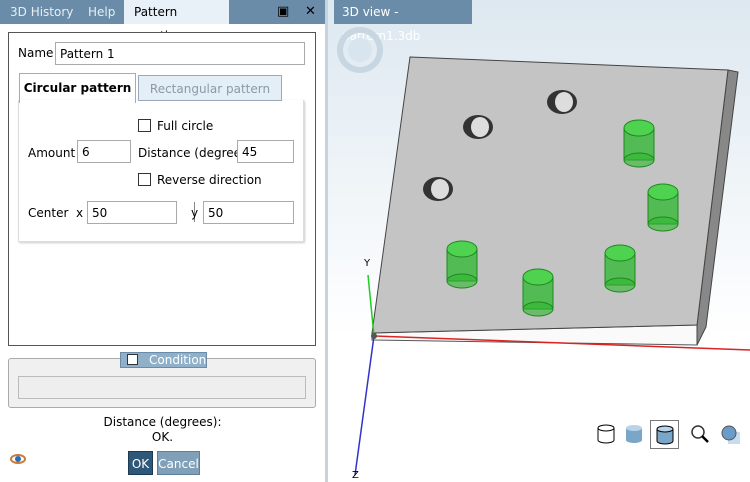 This screenshot has height=482, width=750. I want to click on name-label: Name, so click(36, 53).